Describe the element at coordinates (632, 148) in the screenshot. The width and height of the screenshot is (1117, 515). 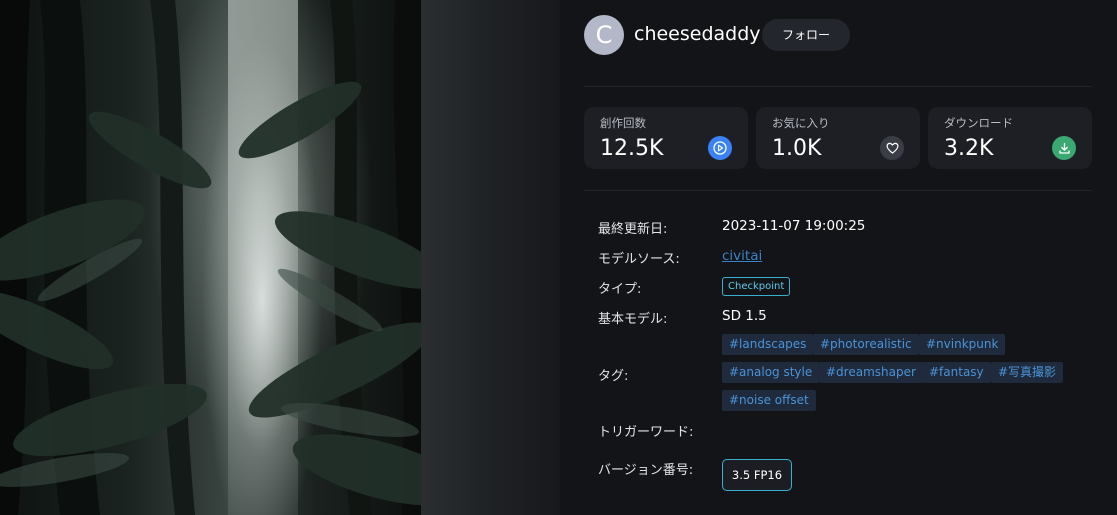
I see `stat-value: 12.5K` at that location.